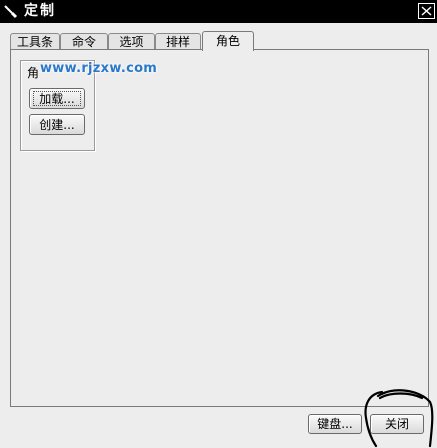 The height and width of the screenshot is (448, 437). I want to click on watermark: www.rjzxw.com, so click(99, 68).